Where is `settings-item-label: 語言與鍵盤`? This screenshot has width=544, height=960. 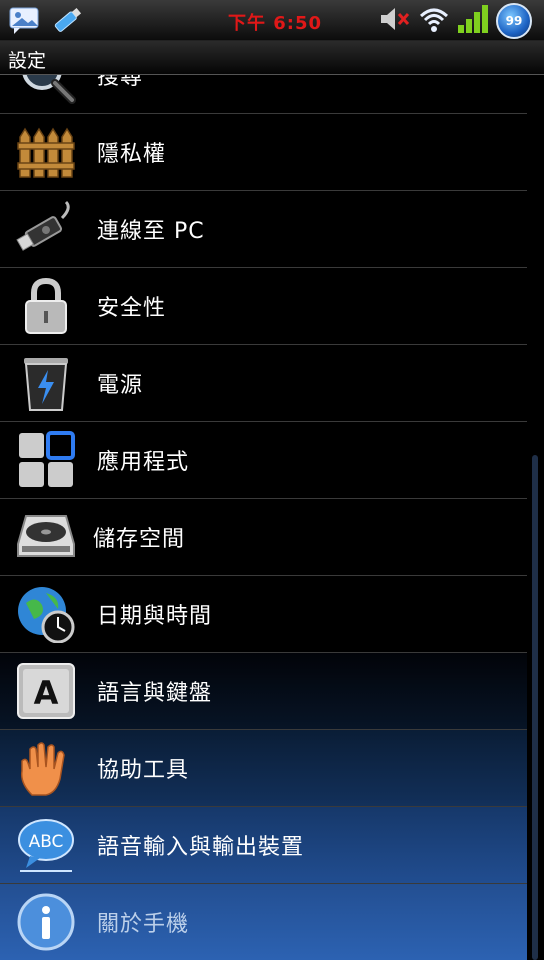 settings-item-label: 語言與鍵盤 is located at coordinates (155, 693).